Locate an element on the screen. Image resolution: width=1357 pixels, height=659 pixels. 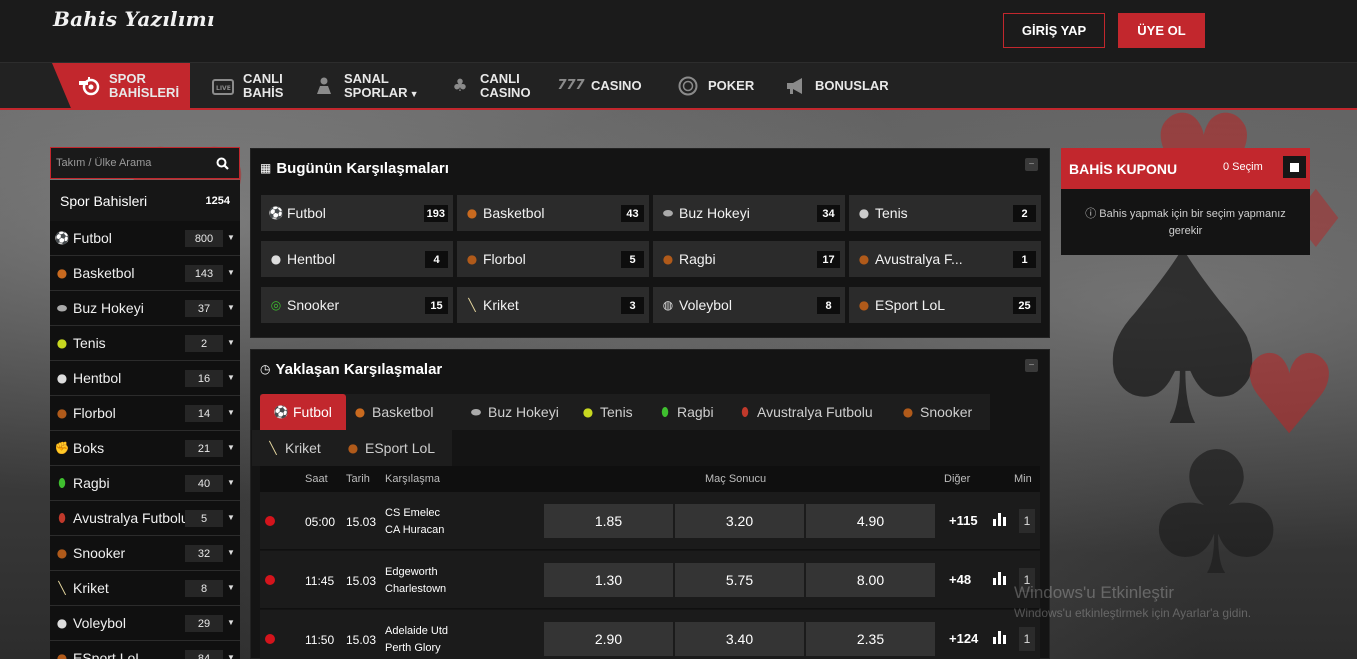
team-search is located at coordinates (145, 163).